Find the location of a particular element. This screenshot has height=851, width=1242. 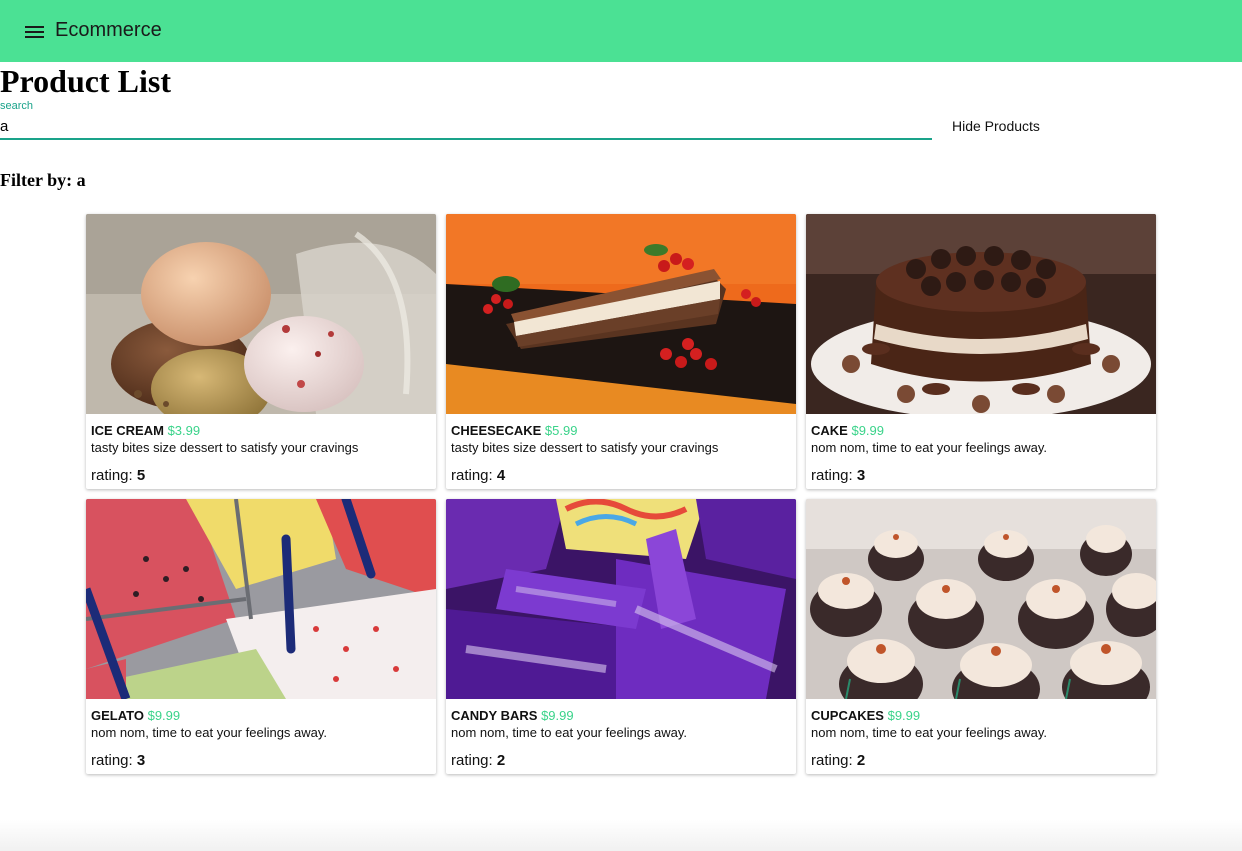

product-price: $3.99 is located at coordinates (184, 430).